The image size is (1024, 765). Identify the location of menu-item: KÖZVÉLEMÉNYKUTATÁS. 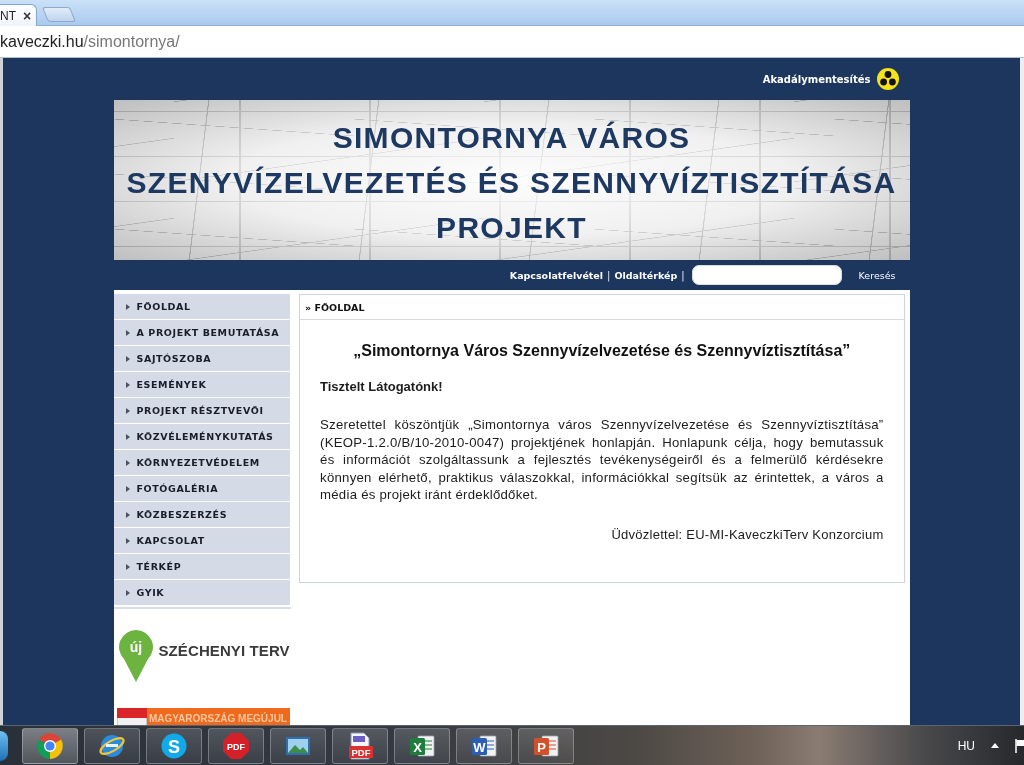
(201, 436).